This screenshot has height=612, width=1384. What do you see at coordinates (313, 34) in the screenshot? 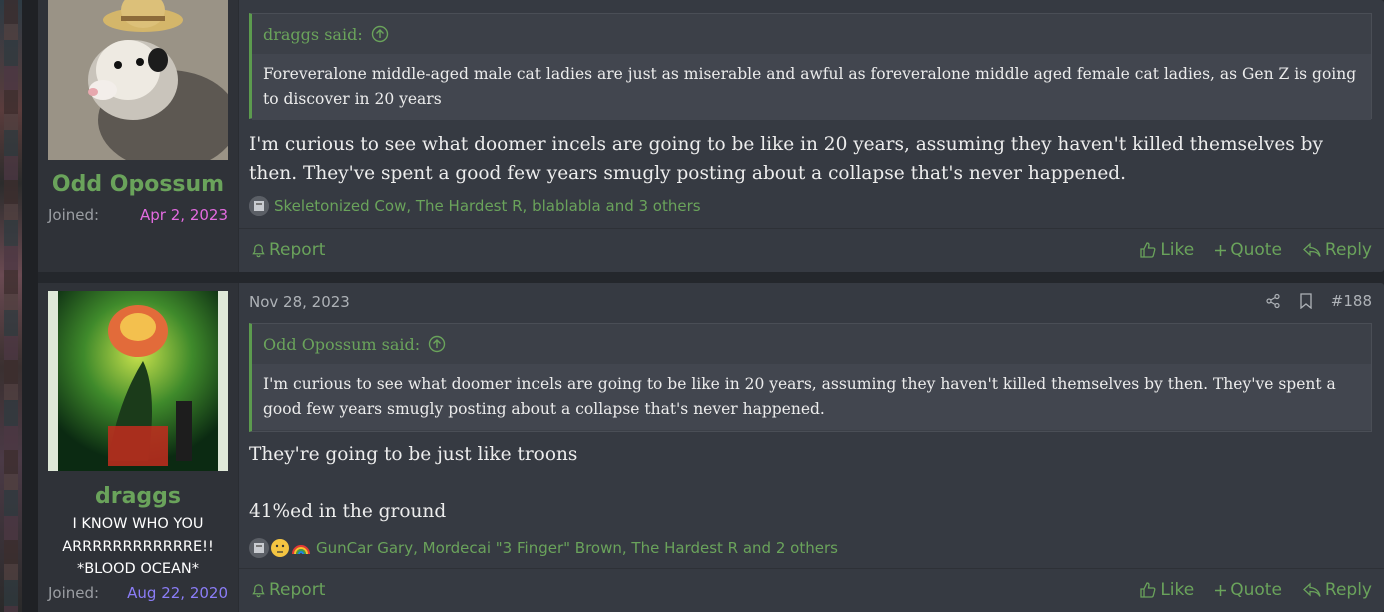
I see `quote-author: draggs said:` at bounding box center [313, 34].